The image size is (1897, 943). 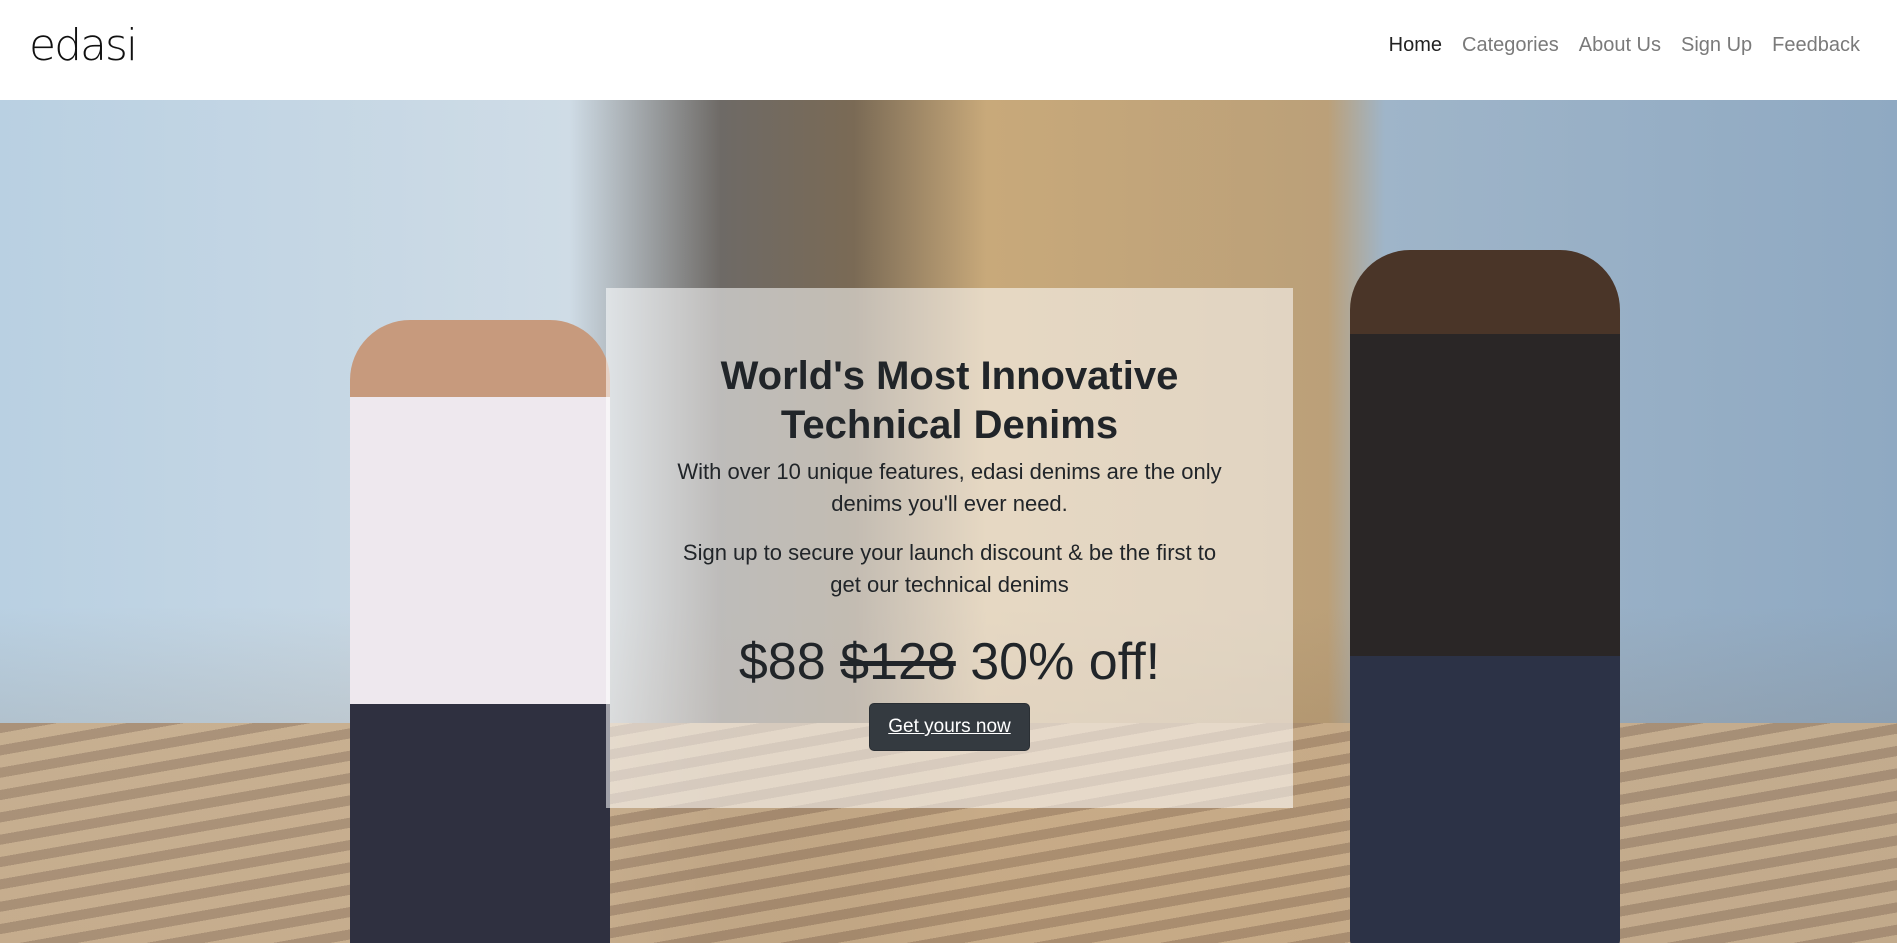 I want to click on nav-categories: Categories, so click(x=1510, y=45).